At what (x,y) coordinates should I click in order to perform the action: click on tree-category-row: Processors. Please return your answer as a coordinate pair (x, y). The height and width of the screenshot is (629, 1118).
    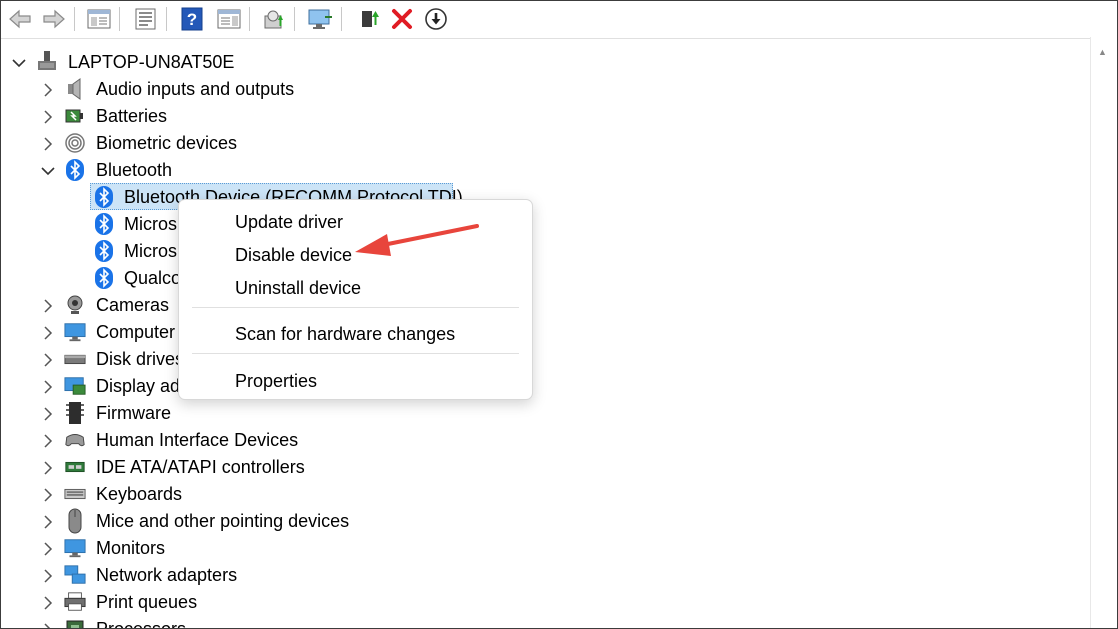
    Looking at the image, I should click on (546, 622).